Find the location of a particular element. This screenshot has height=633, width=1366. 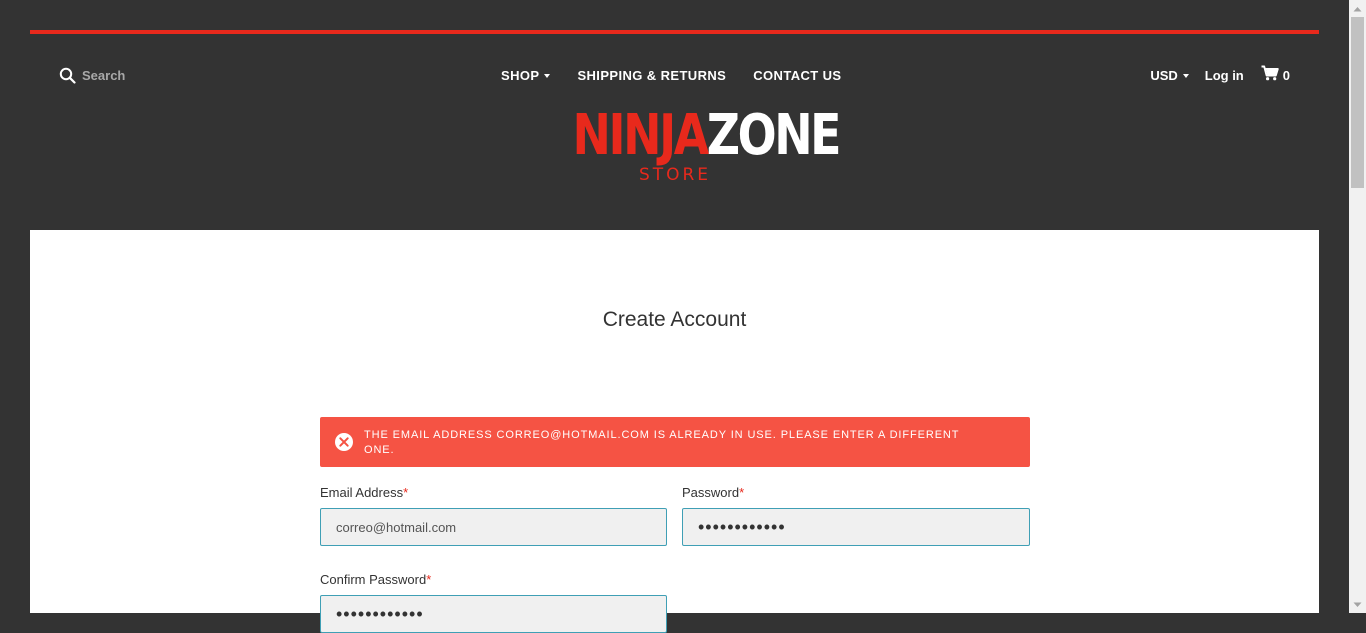

store-logo: NINJAZONE STORE is located at coordinates (696, 151).